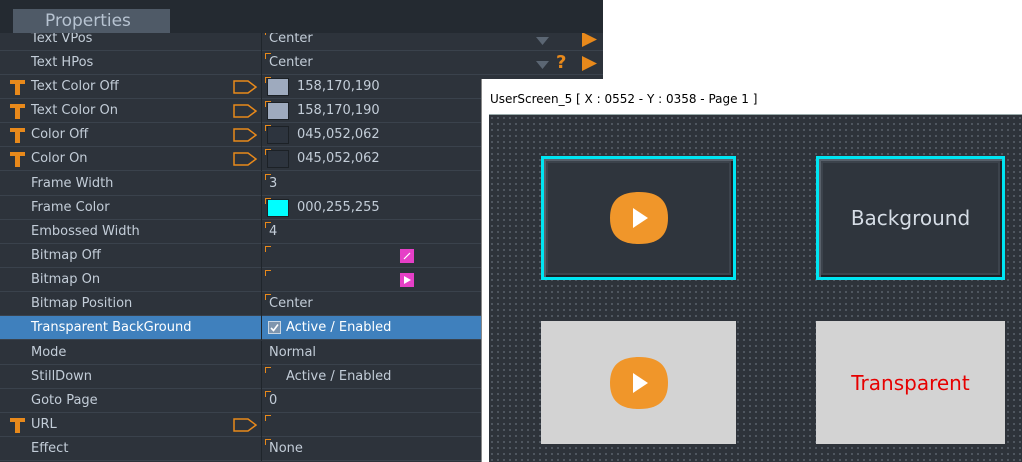 The image size is (1022, 462). Describe the element at coordinates (293, 352) in the screenshot. I see `property-value: Normal` at that location.